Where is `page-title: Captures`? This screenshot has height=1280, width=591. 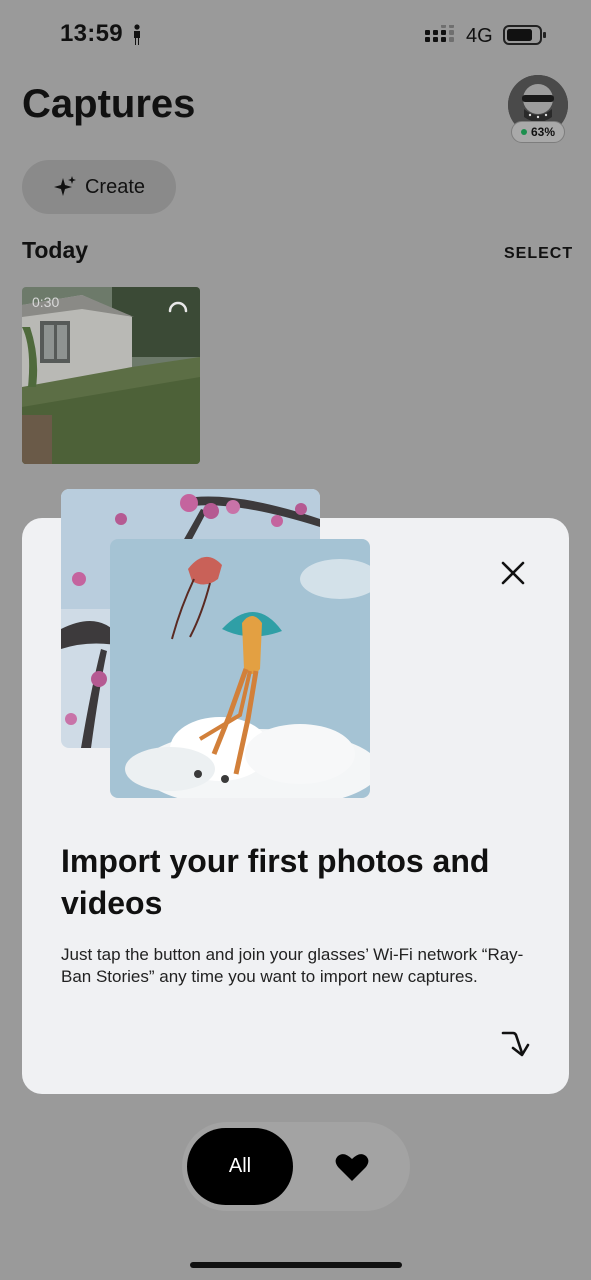
page-title: Captures is located at coordinates (109, 104).